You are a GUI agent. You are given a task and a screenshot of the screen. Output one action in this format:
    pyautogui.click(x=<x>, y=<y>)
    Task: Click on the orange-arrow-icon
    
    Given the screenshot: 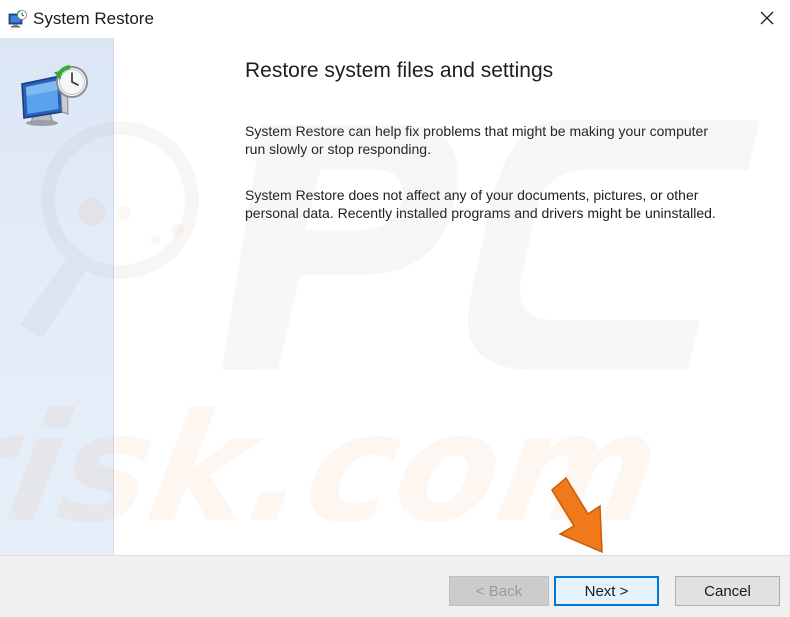 What is the action you would take?
    pyautogui.click(x=577, y=515)
    